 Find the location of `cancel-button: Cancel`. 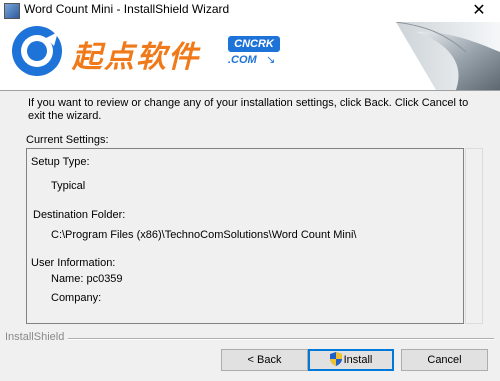

cancel-button: Cancel is located at coordinates (444, 360).